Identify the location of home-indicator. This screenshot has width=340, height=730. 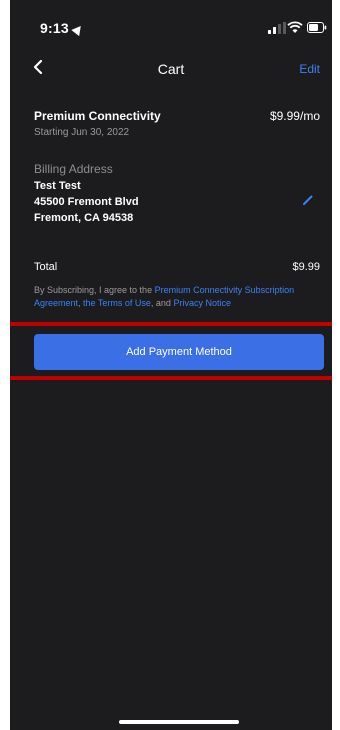
(179, 722).